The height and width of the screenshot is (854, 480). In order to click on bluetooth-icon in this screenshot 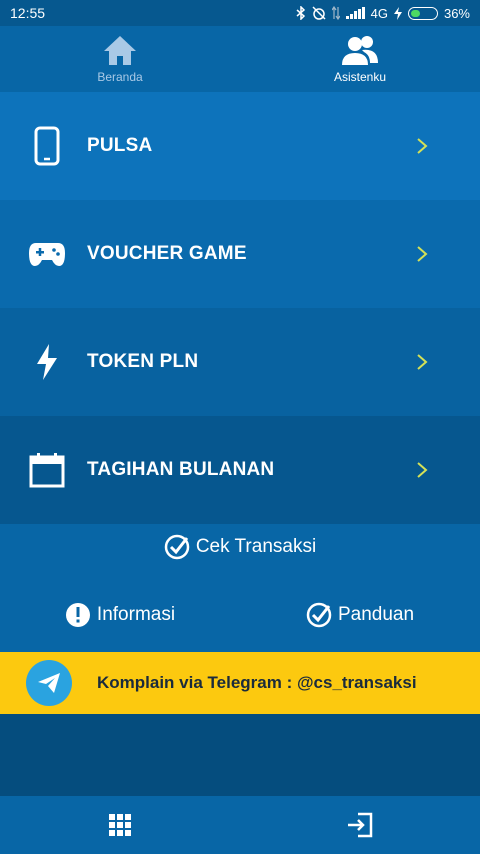, I will do `click(300, 13)`.